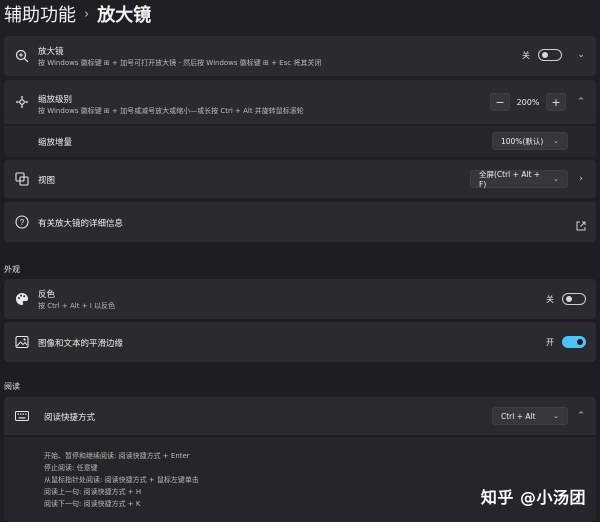 The width and height of the screenshot is (600, 522). I want to click on page-title: 放大镜, so click(124, 15).